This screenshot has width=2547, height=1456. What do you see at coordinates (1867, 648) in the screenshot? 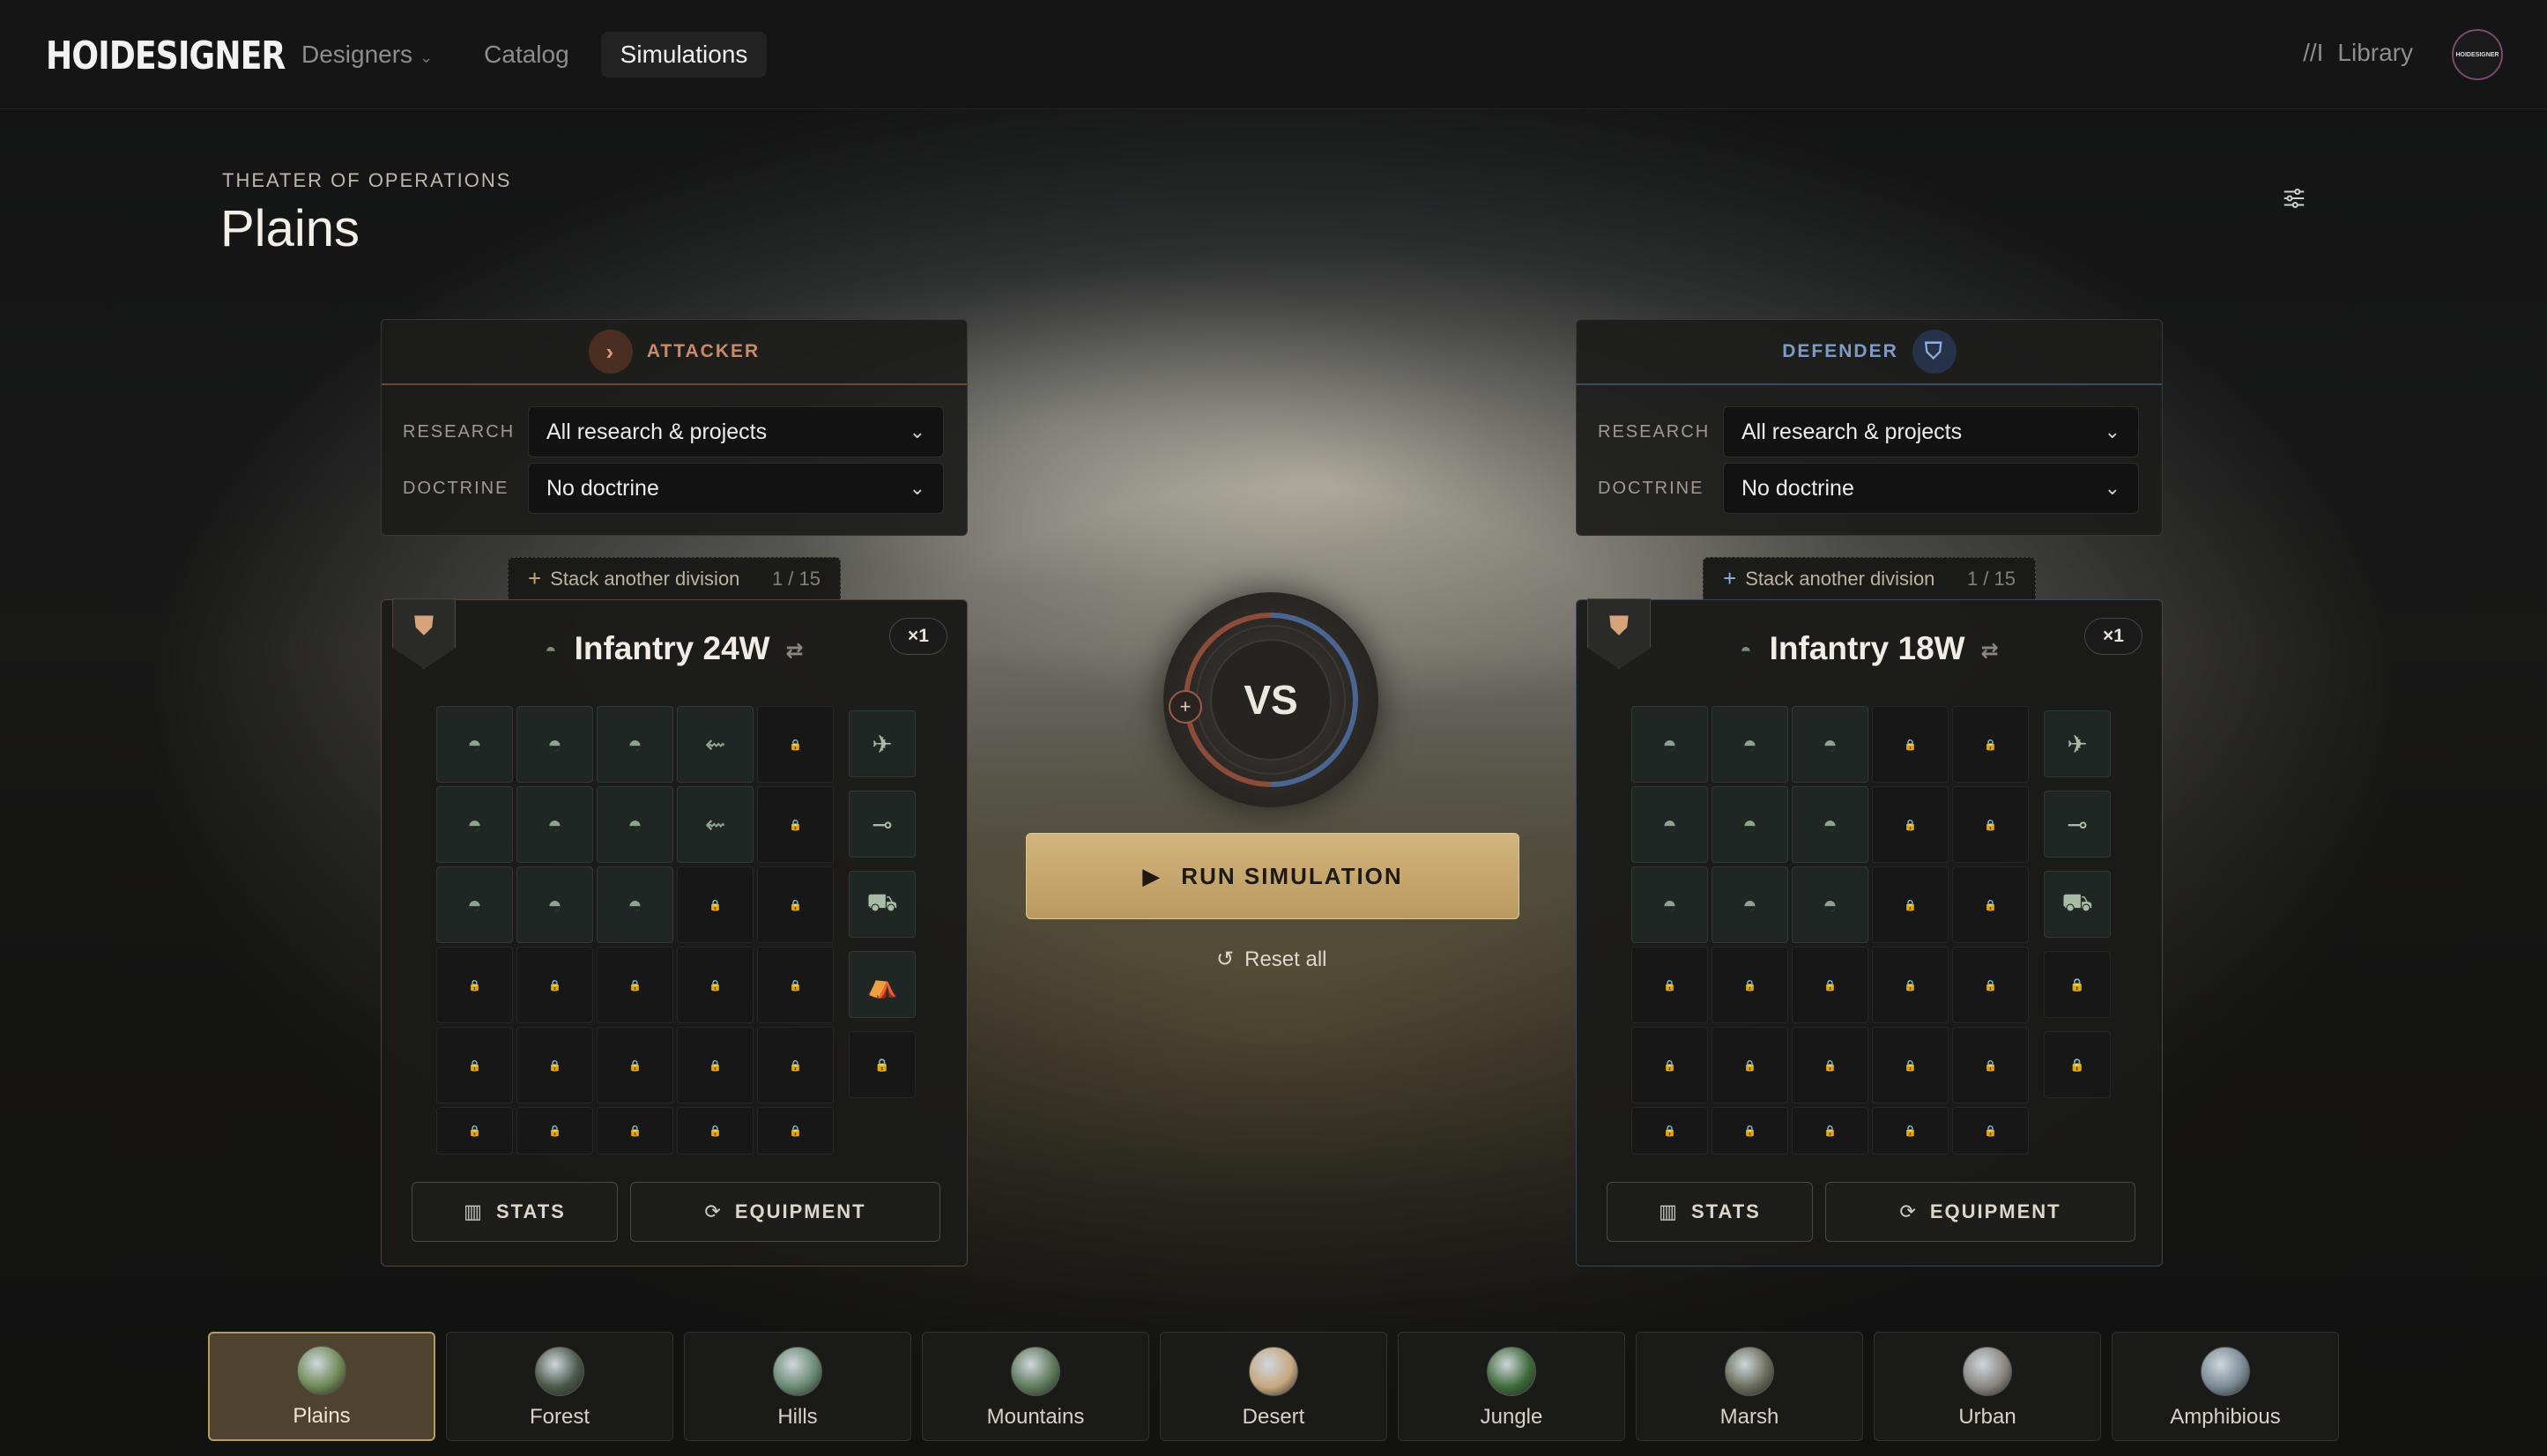
I see `division-name: Infantry 18W` at bounding box center [1867, 648].